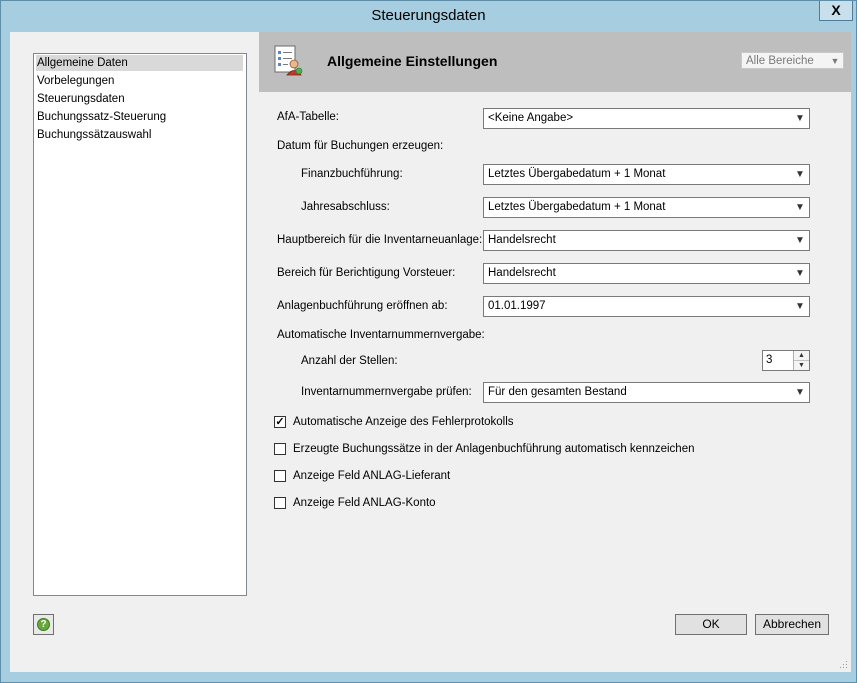 The width and height of the screenshot is (857, 683). I want to click on checkbox-lieferant, so click(280, 476).